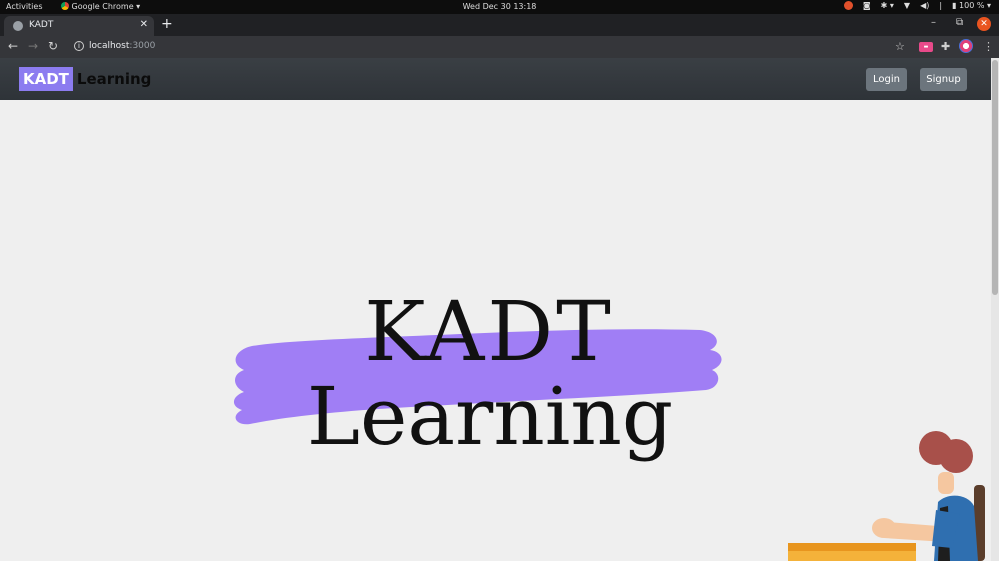  What do you see at coordinates (41, 25) in the screenshot?
I see `tab-title: KADT` at bounding box center [41, 25].